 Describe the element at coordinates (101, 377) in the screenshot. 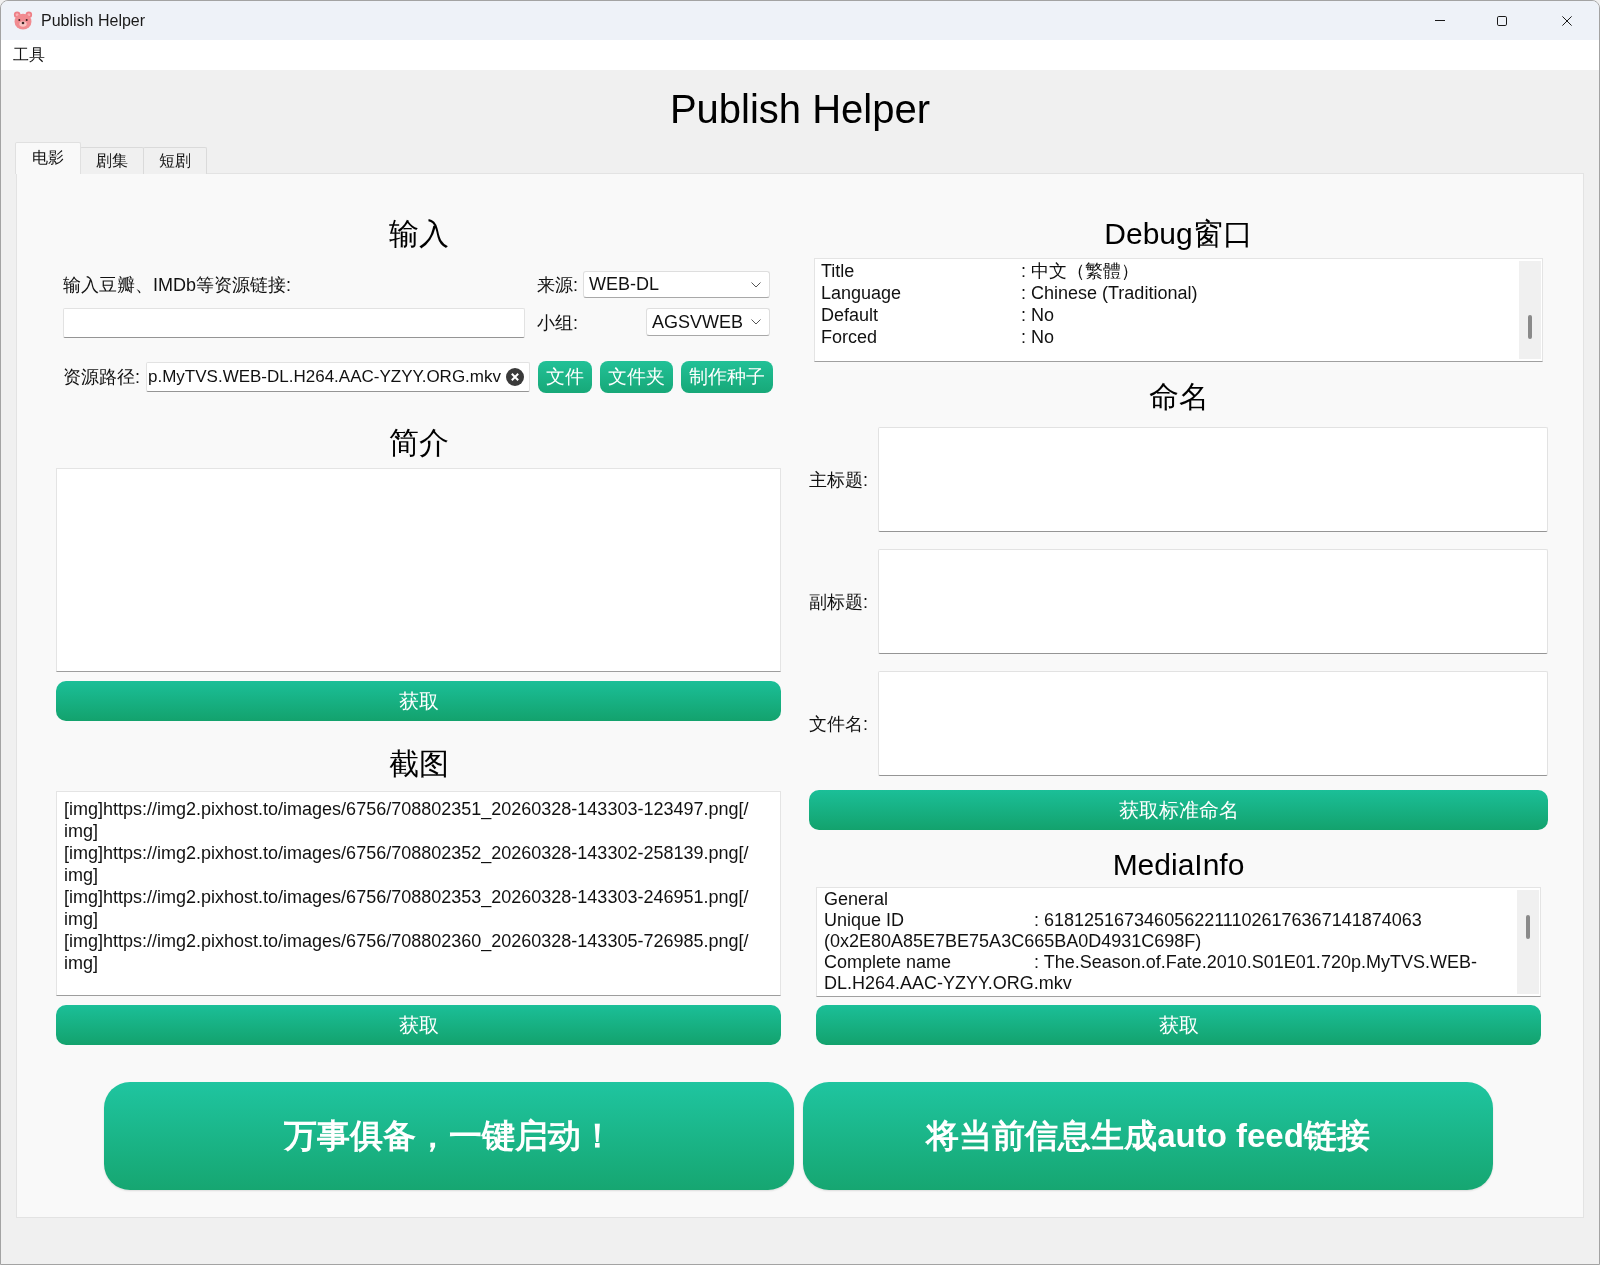

I see `field-label: 资源路径:` at that location.